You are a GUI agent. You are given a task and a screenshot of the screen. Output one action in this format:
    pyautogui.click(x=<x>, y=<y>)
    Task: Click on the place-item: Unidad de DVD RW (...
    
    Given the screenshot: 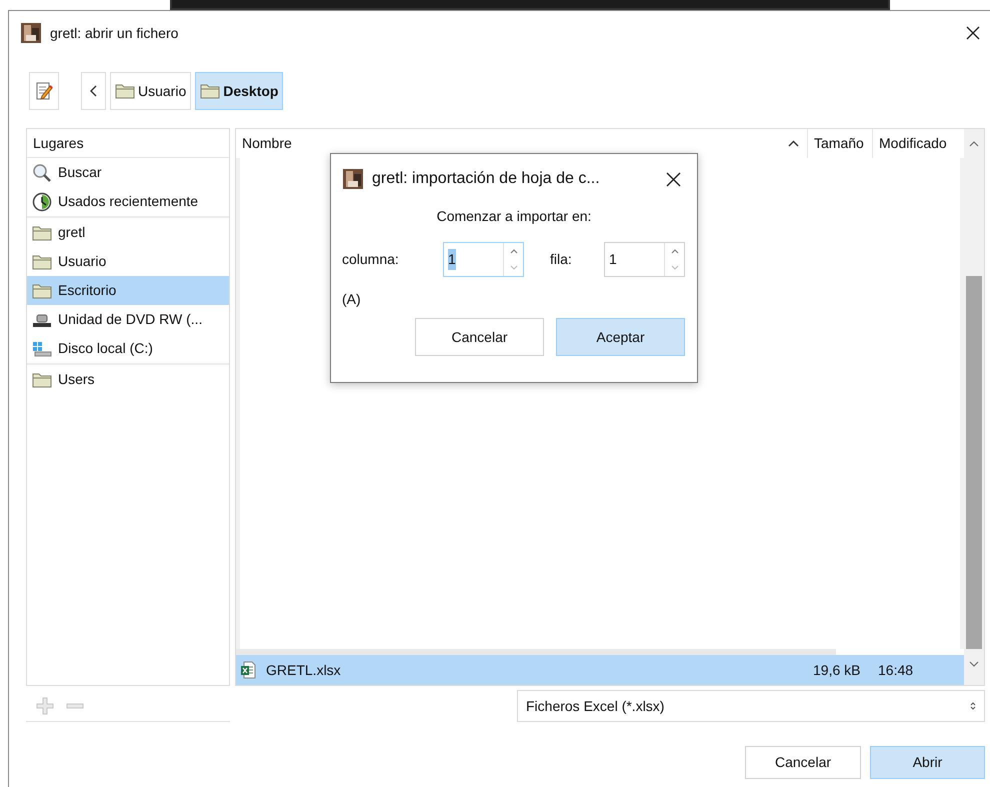 What is the action you would take?
    pyautogui.click(x=128, y=319)
    